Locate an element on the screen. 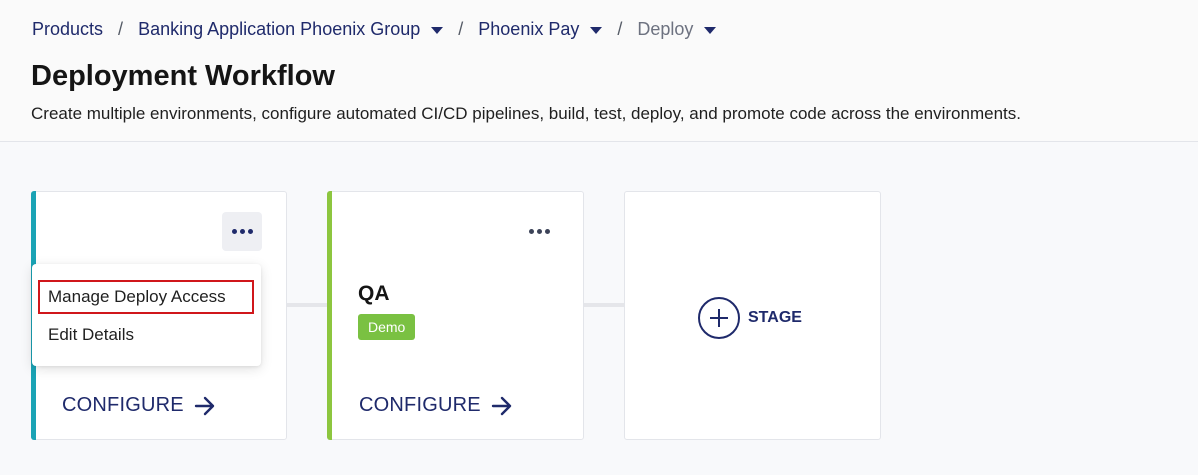 This screenshot has height=475, width=1198. menu-item-label: Edit Details is located at coordinates (91, 334).